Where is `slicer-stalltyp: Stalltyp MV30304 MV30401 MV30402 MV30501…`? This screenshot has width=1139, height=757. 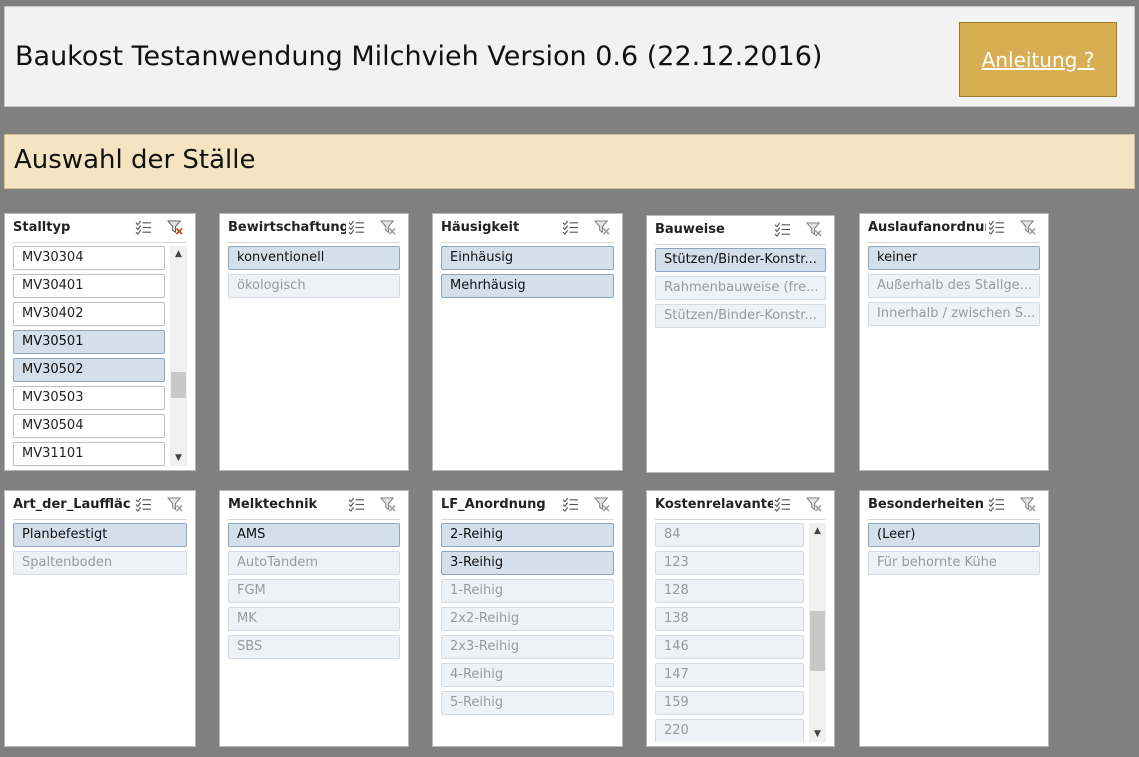 slicer-stalltyp: Stalltyp MV30304 MV30401 MV30402 MV30501… is located at coordinates (100, 342).